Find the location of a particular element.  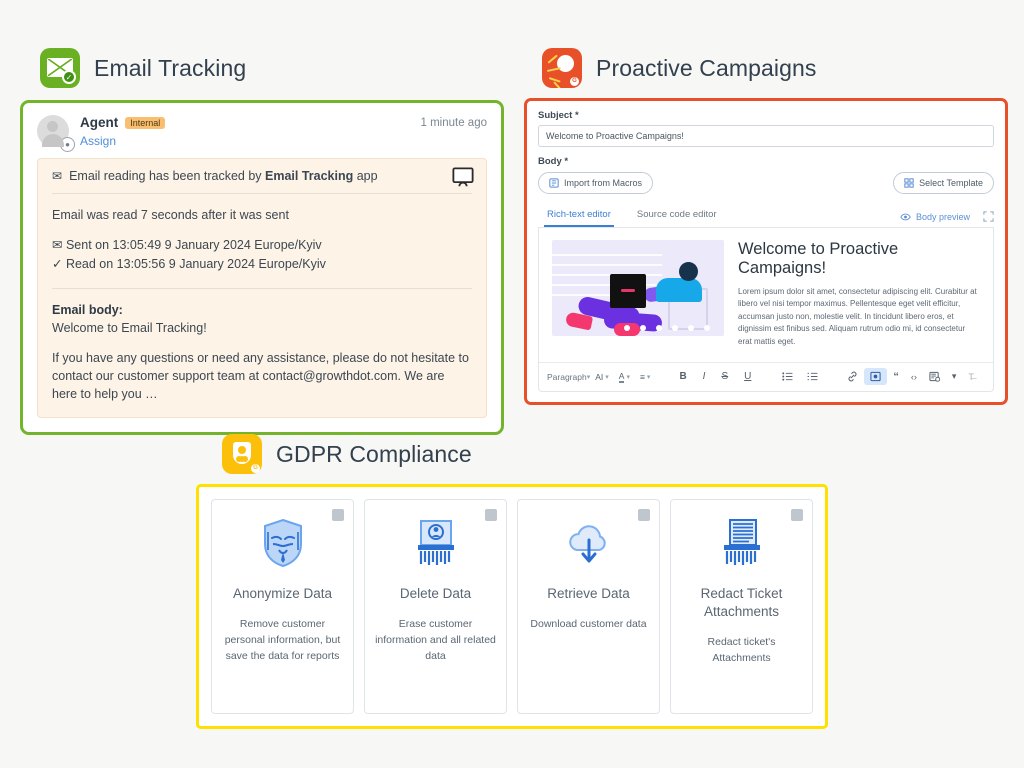

italic-label: I is located at coordinates (704, 377).